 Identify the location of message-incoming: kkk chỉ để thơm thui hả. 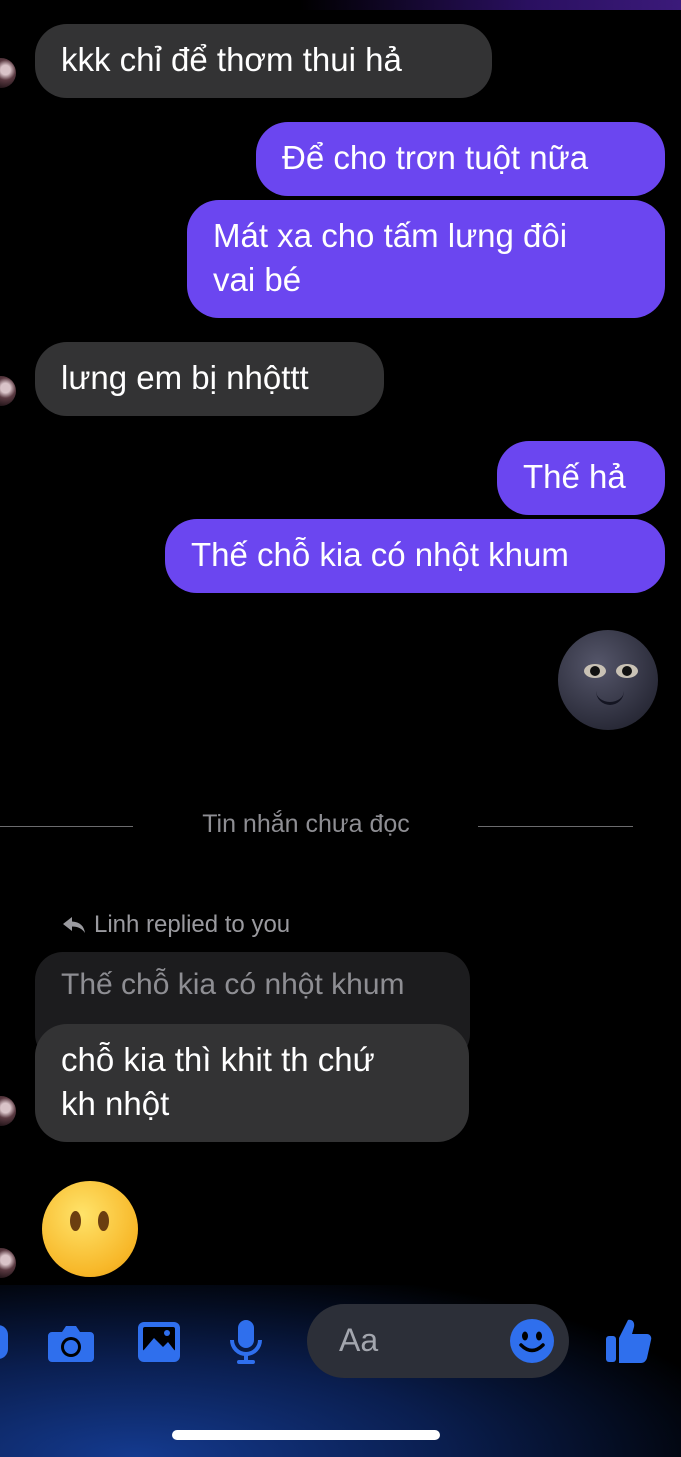
(263, 61).